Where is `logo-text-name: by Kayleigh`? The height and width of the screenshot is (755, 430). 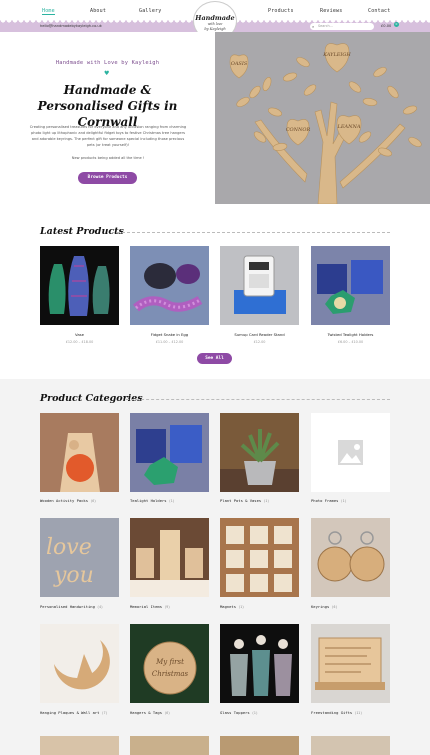
logo-text-name: by Kayleigh is located at coordinates (215, 29).